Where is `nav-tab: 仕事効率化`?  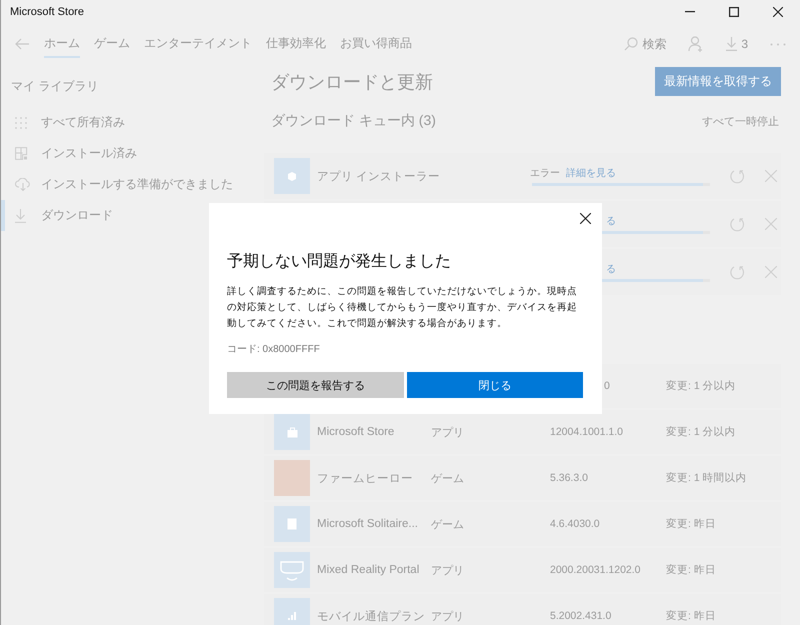 nav-tab: 仕事効率化 is located at coordinates (296, 44).